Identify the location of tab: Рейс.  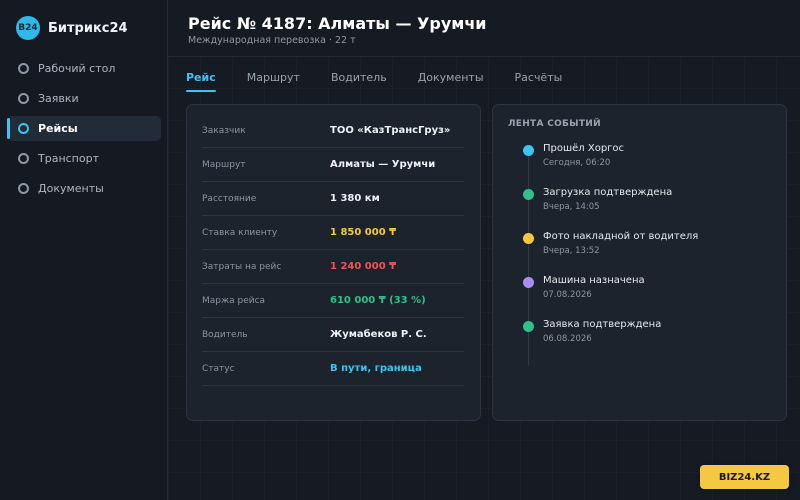
(201, 81).